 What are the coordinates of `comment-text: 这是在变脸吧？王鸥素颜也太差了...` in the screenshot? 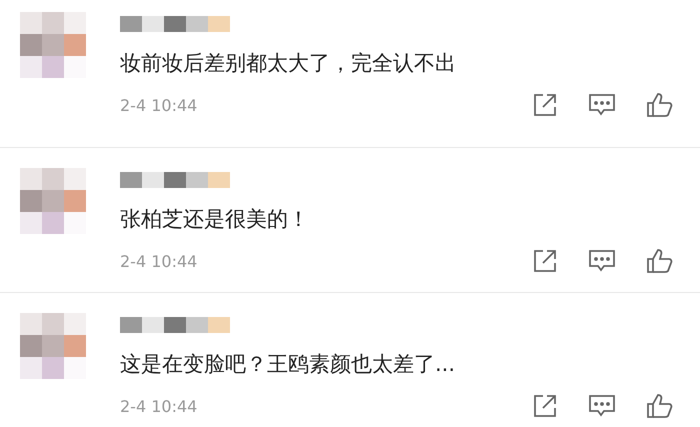 It's located at (288, 364).